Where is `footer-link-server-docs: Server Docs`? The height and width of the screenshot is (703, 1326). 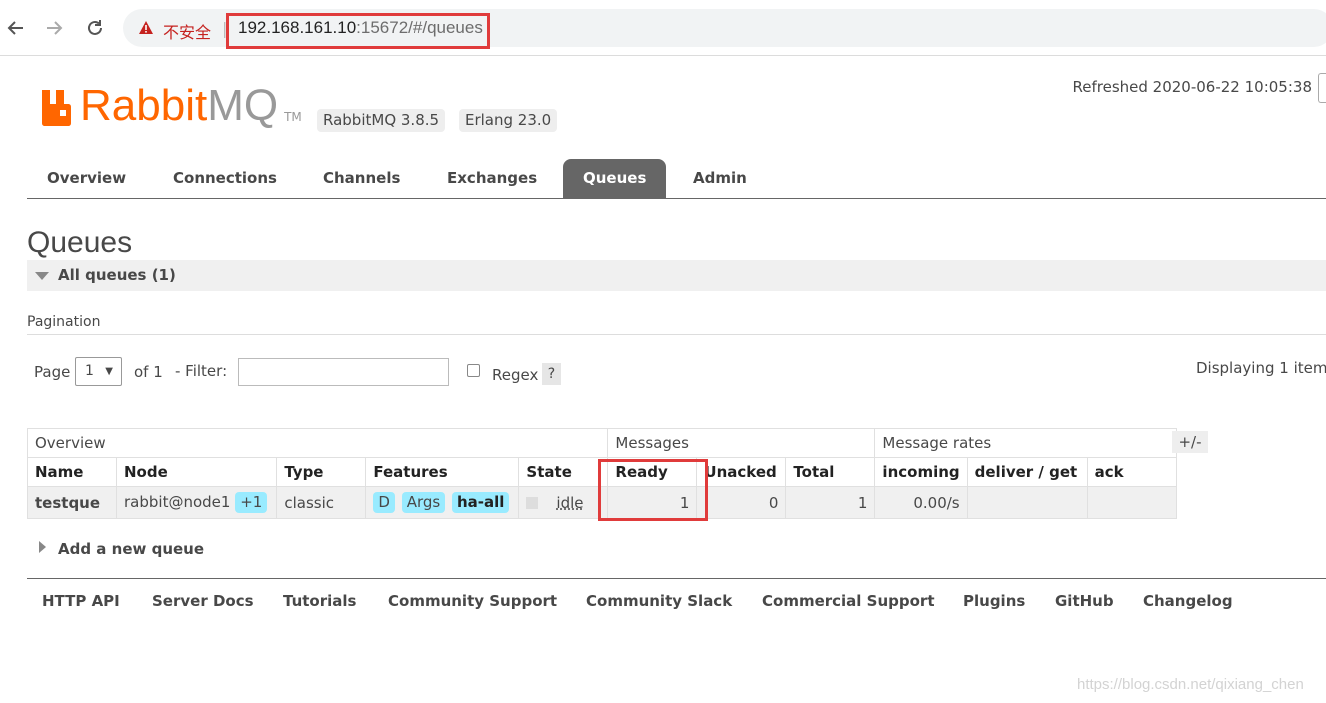 footer-link-server-docs: Server Docs is located at coordinates (203, 601).